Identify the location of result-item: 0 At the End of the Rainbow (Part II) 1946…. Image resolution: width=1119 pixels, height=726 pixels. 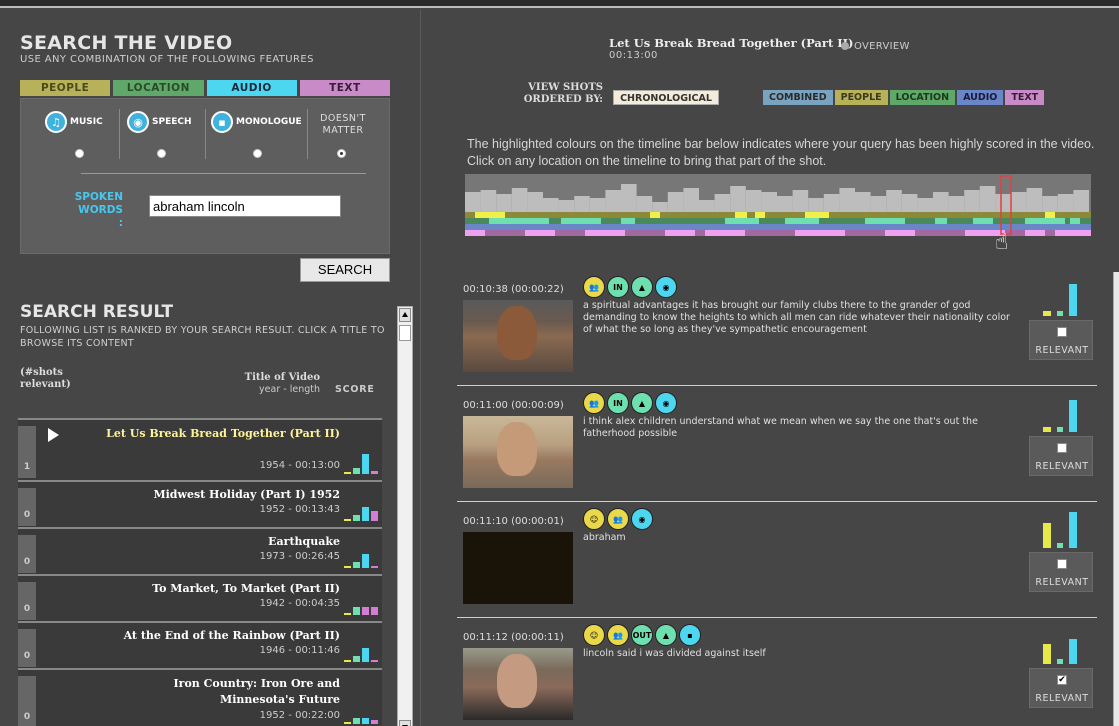
(200, 644).